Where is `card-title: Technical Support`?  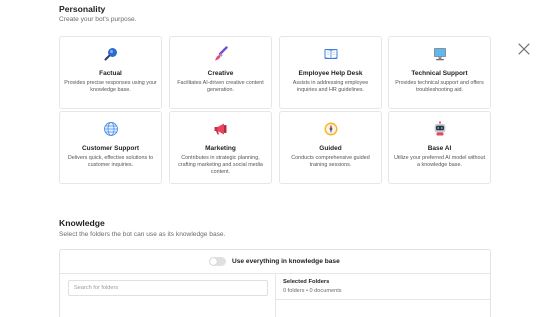 card-title: Technical Support is located at coordinates (439, 73).